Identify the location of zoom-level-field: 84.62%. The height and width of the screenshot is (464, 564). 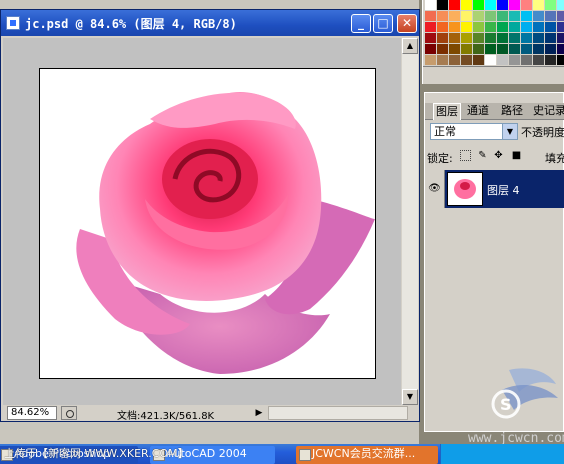
(32, 413).